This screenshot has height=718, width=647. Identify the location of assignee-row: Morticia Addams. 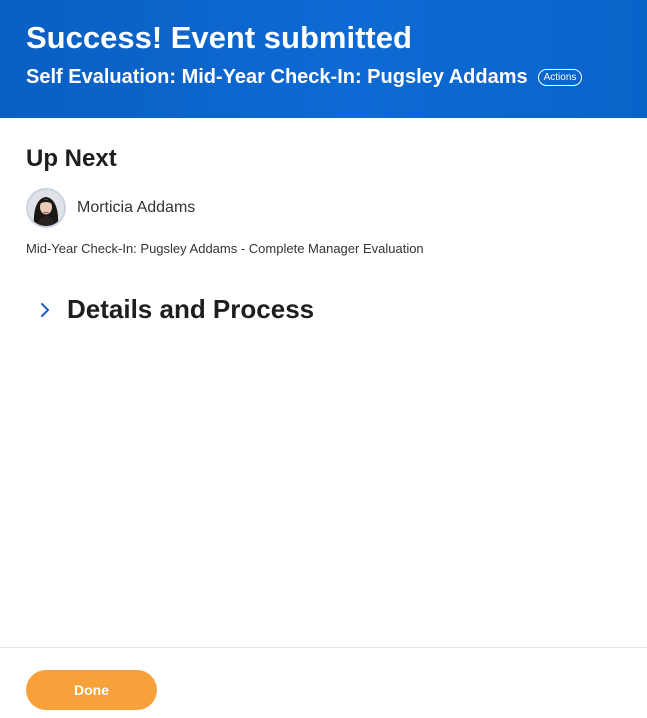
(110, 208).